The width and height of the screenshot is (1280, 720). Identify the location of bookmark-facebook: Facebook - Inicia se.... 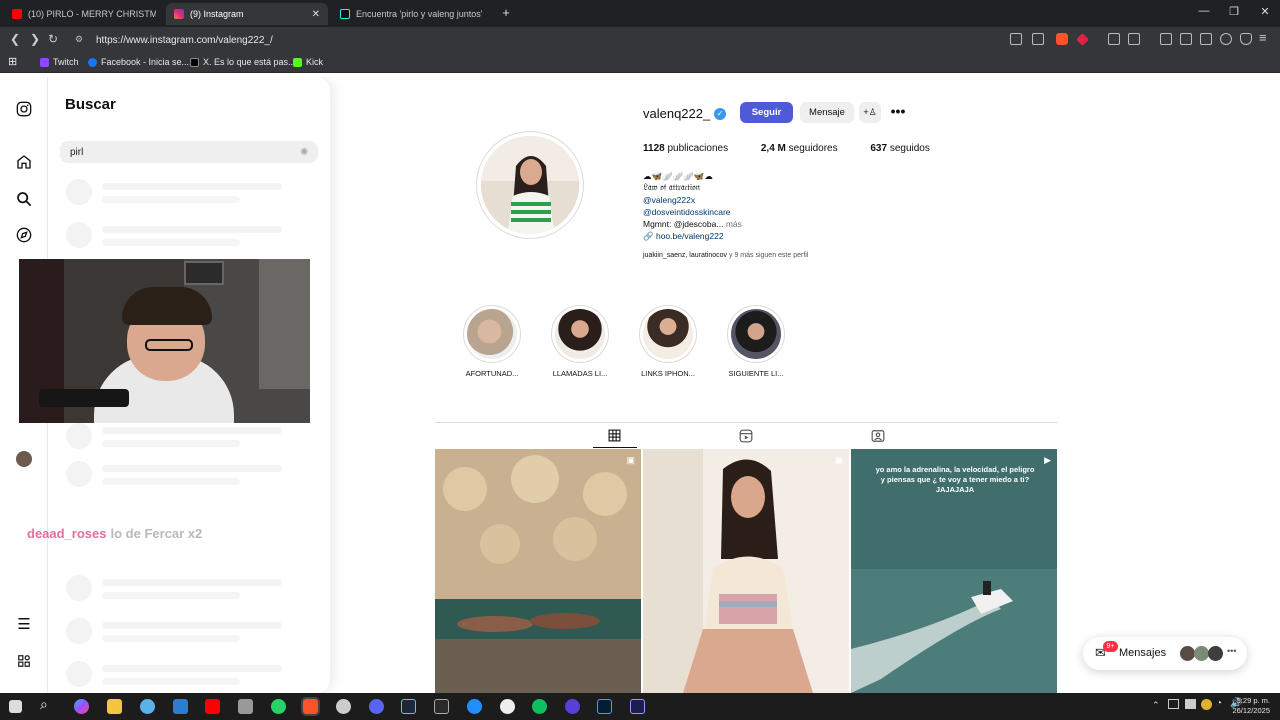
(138, 62).